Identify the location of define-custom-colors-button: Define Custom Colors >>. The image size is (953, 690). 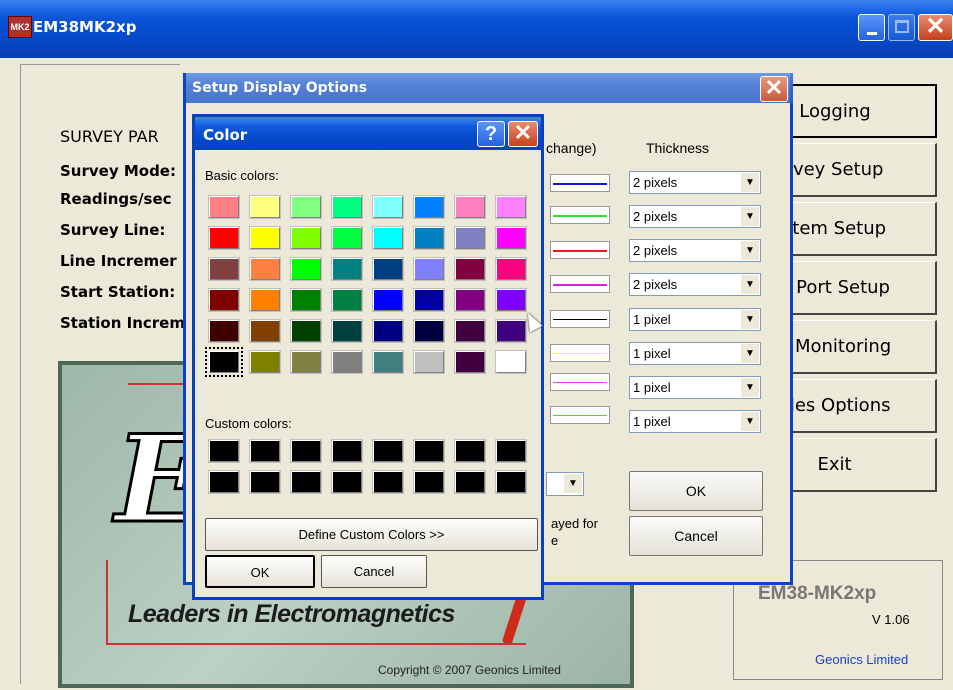
(371, 534).